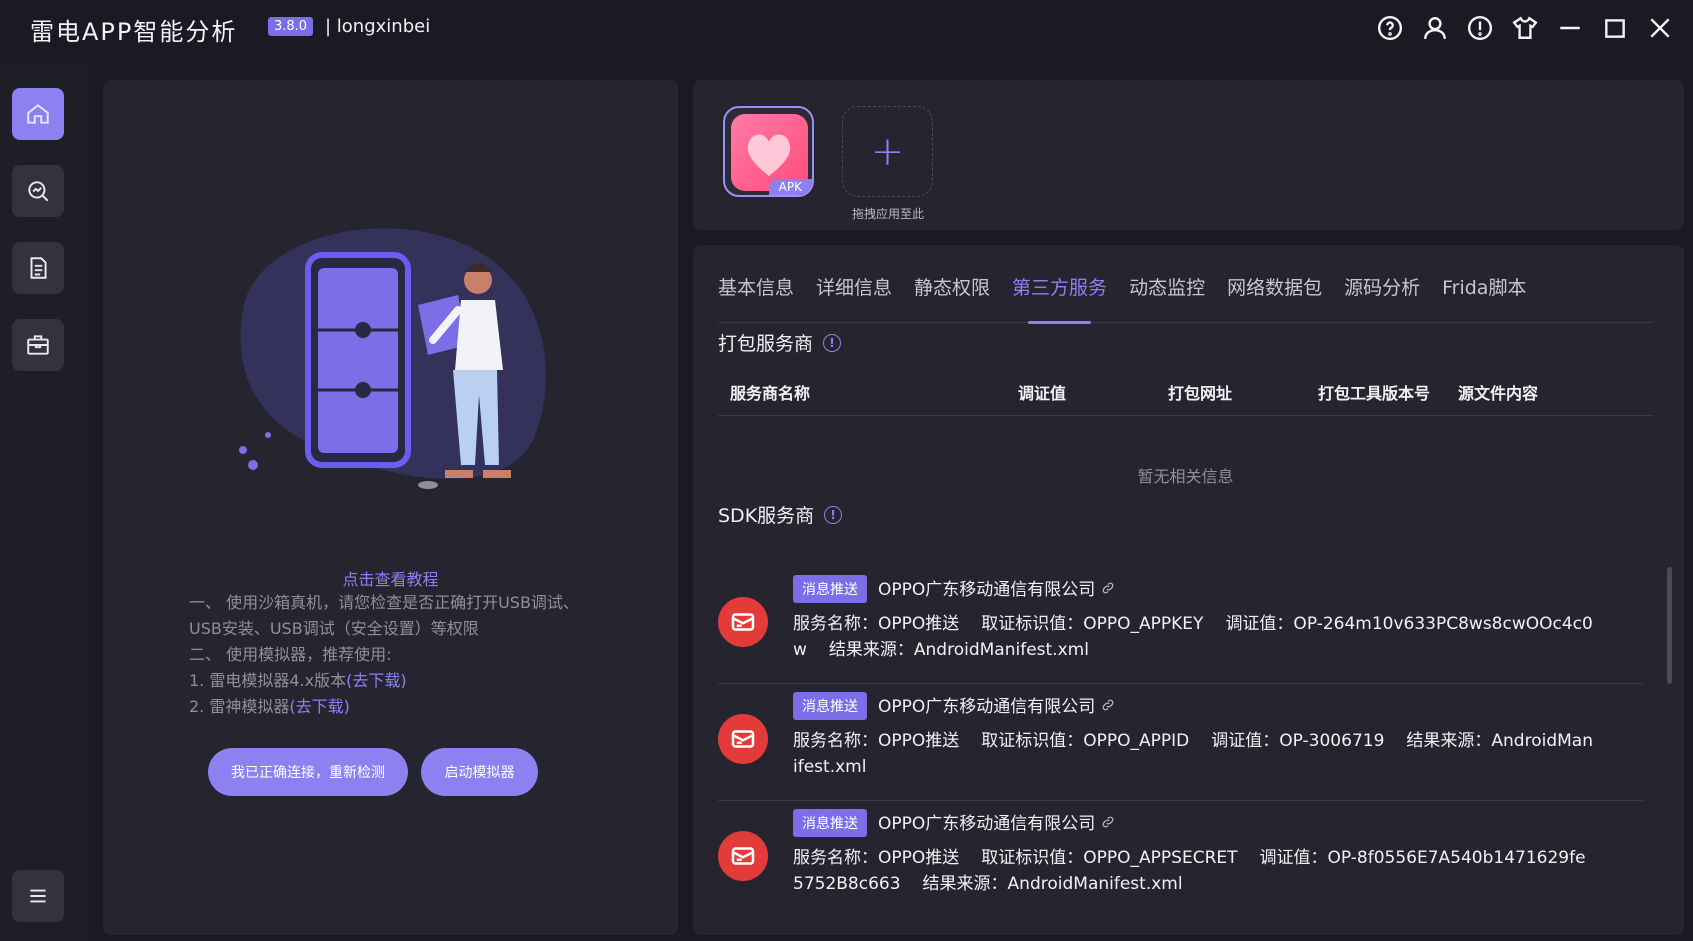  Describe the element at coordinates (766, 516) in the screenshot. I see `section-label: SDK服务商` at that location.